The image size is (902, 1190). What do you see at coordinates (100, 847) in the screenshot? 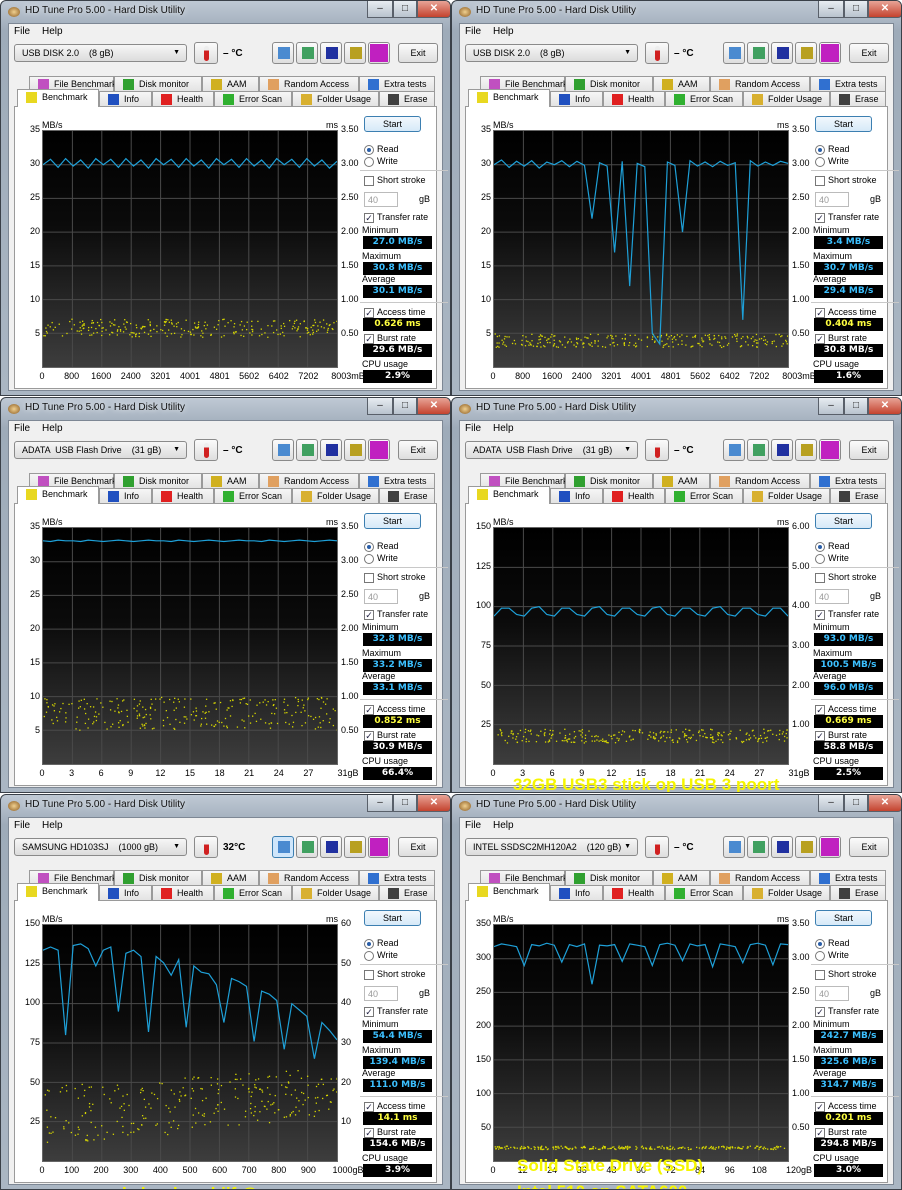
I see `drive-select: SAMSUNG HD103SJ(1000 gB)▼` at bounding box center [100, 847].